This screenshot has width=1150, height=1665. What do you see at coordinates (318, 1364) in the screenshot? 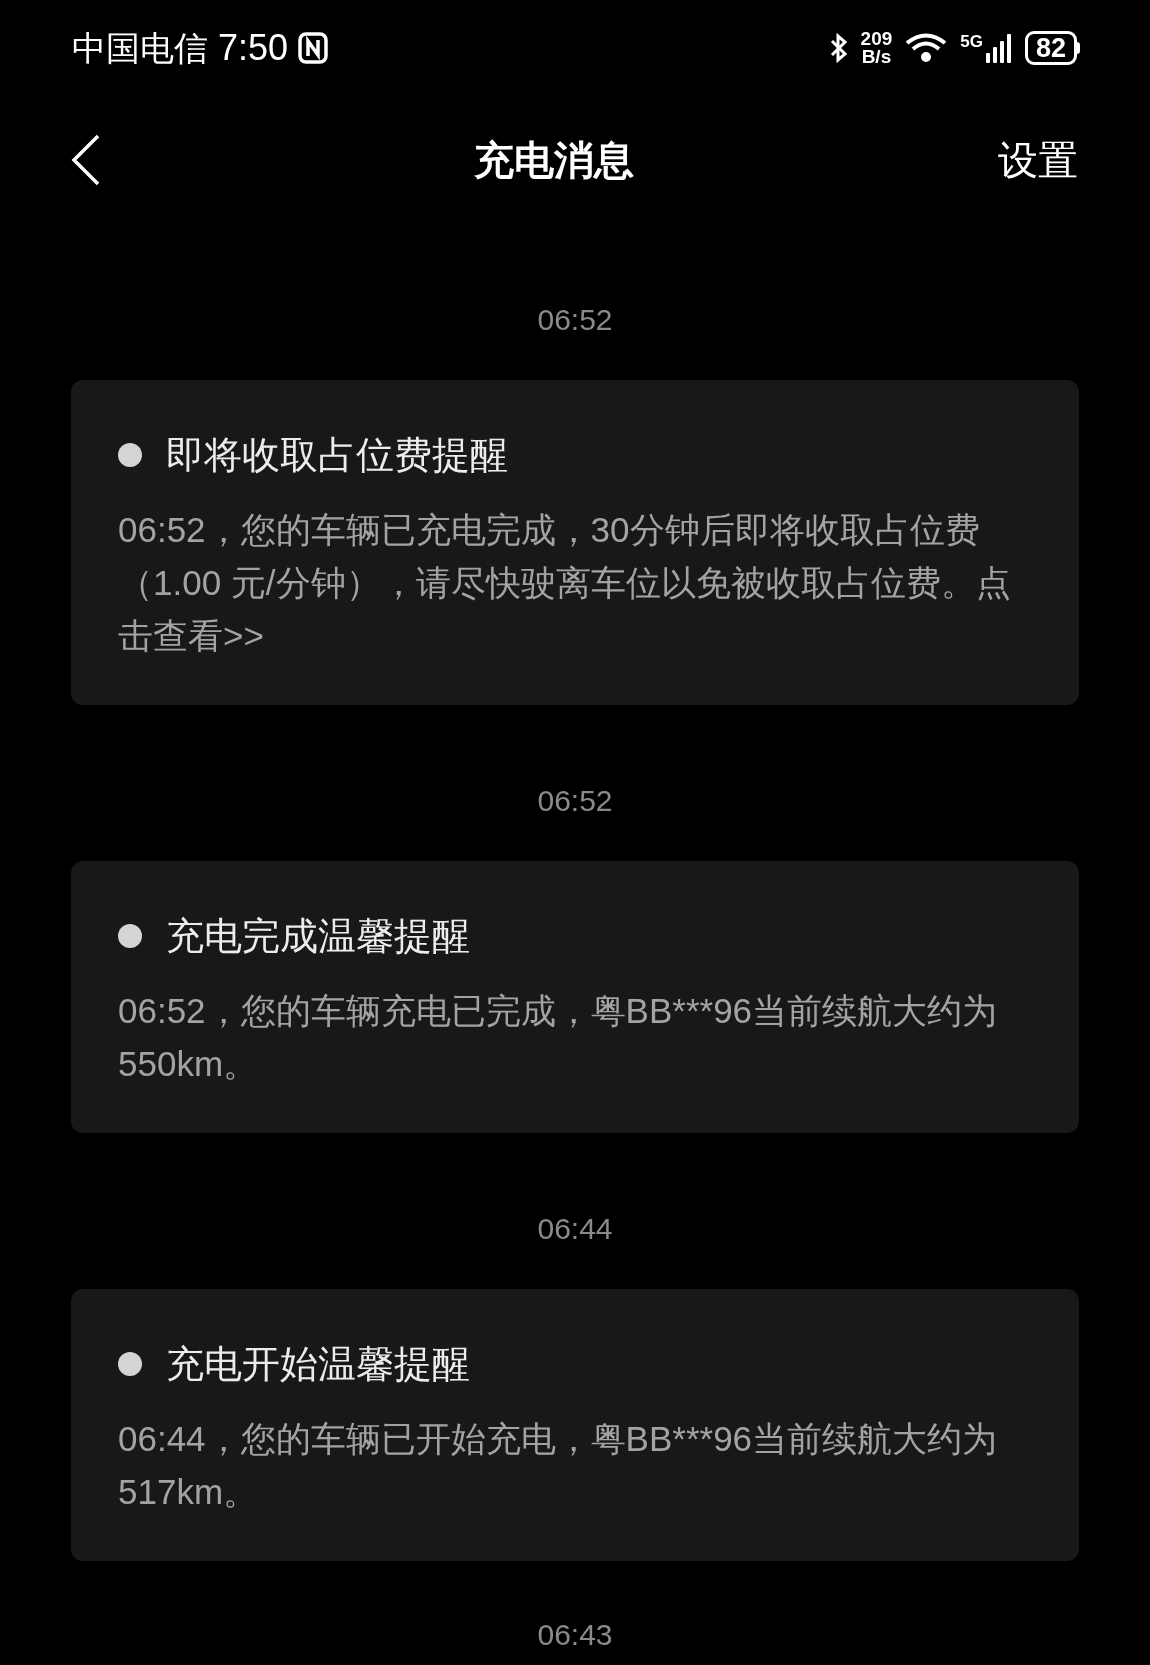
I see `message-title: 充电开始温馨提醒` at bounding box center [318, 1364].